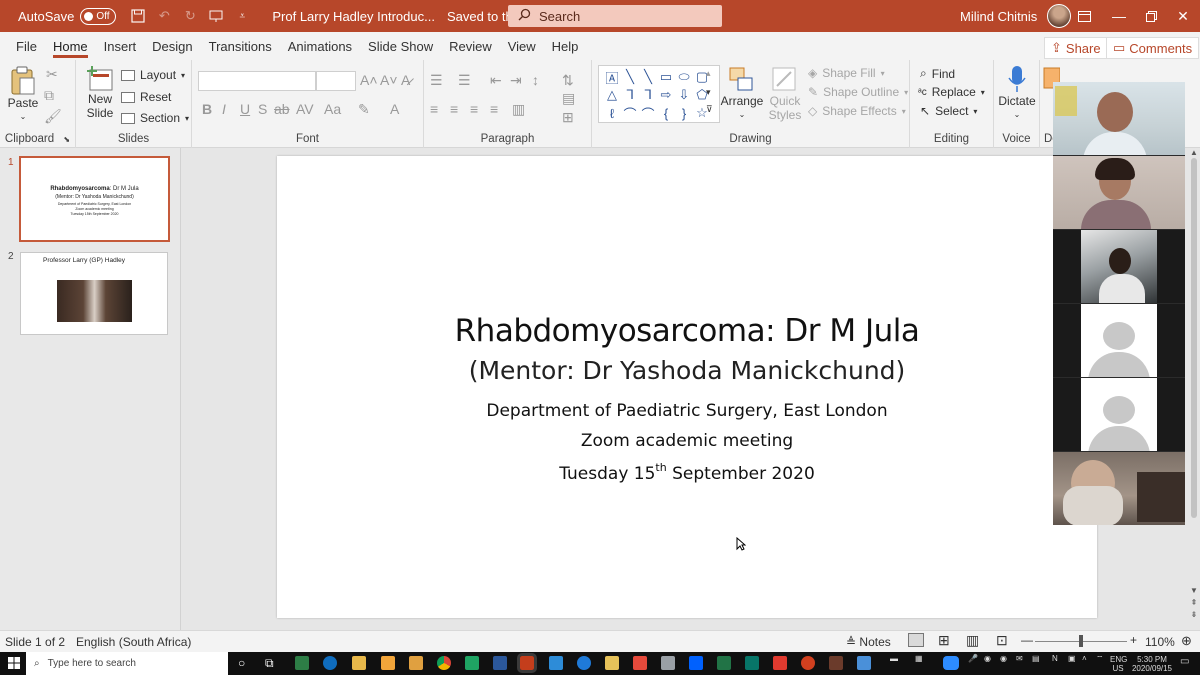 The height and width of the screenshot is (675, 1200). I want to click on align-text-icon: ▤, so click(568, 98).